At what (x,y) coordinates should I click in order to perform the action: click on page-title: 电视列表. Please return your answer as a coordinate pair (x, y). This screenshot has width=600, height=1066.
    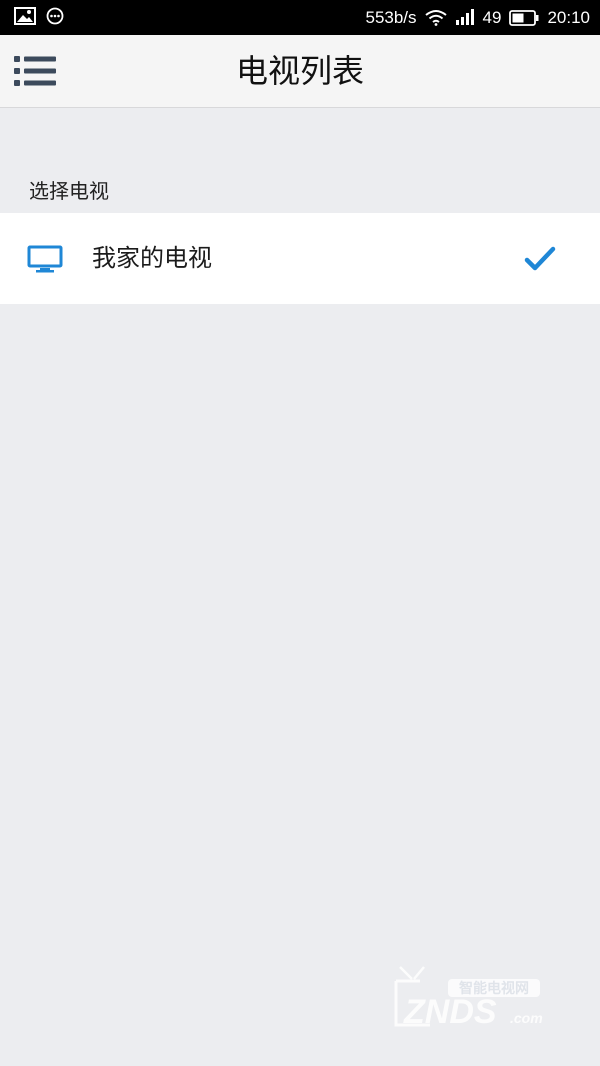
    Looking at the image, I should click on (299, 71).